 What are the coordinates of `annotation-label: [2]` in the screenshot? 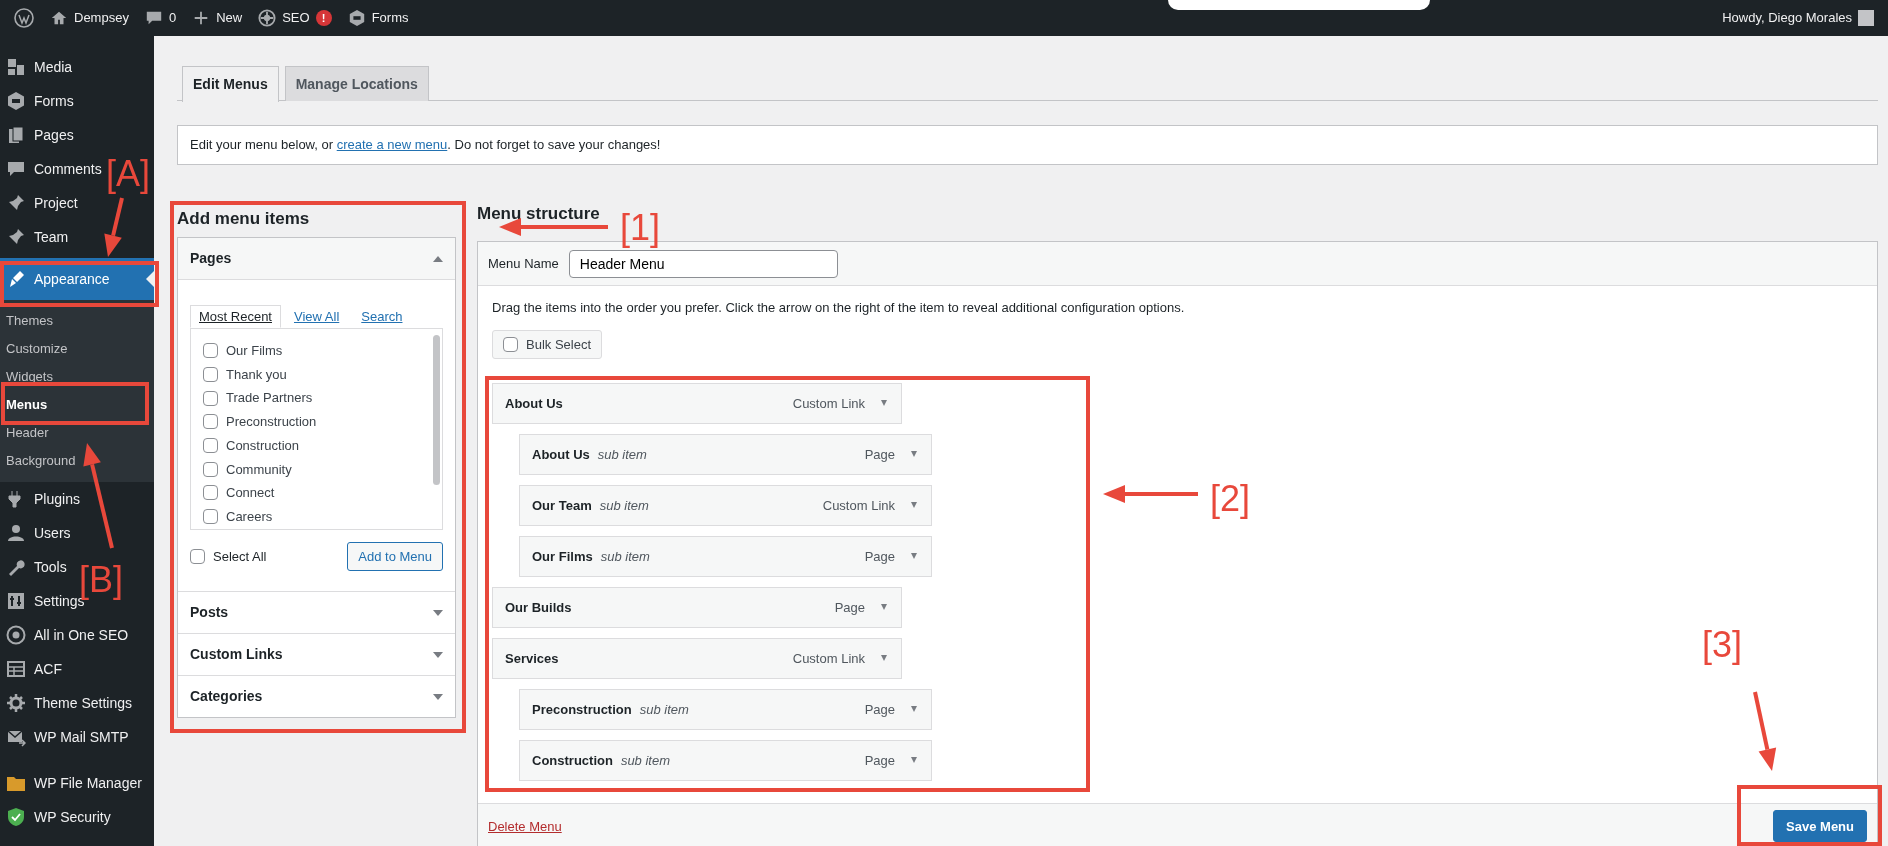 It's located at (1230, 499).